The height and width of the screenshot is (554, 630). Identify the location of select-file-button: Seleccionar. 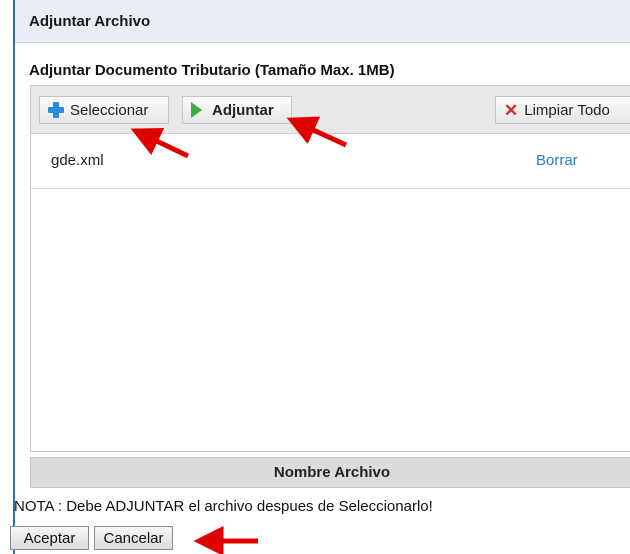
(104, 110).